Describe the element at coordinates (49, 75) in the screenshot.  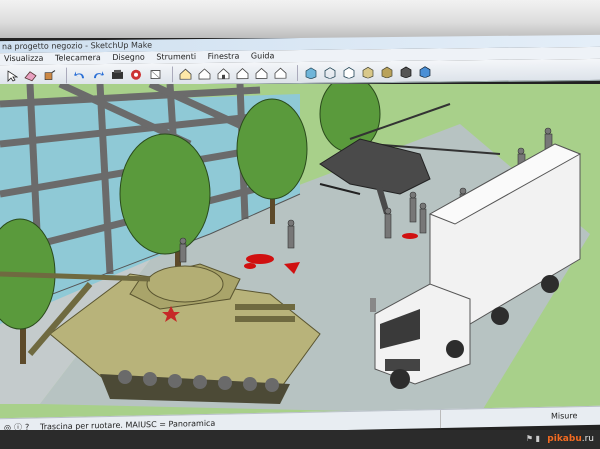
I see `paint-icon` at that location.